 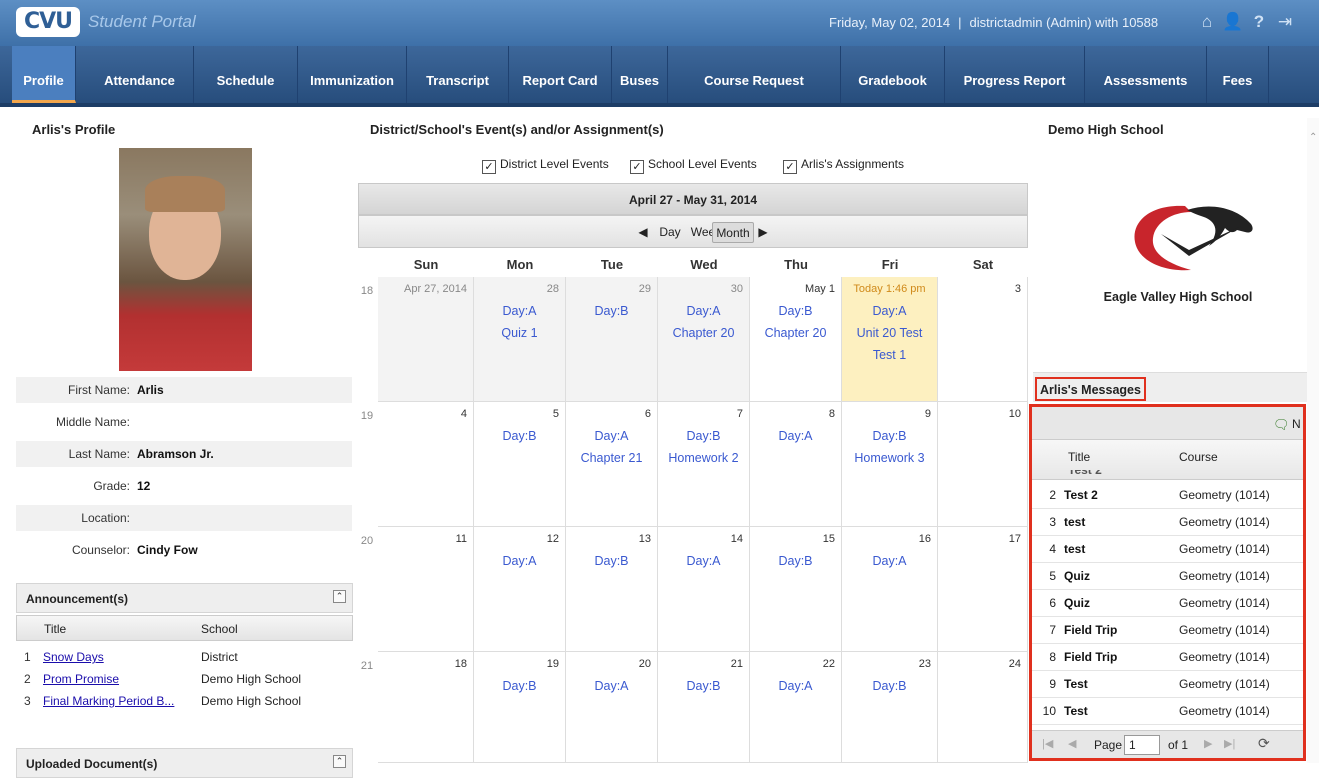 I want to click on new-message-label: N, so click(x=1296, y=424).